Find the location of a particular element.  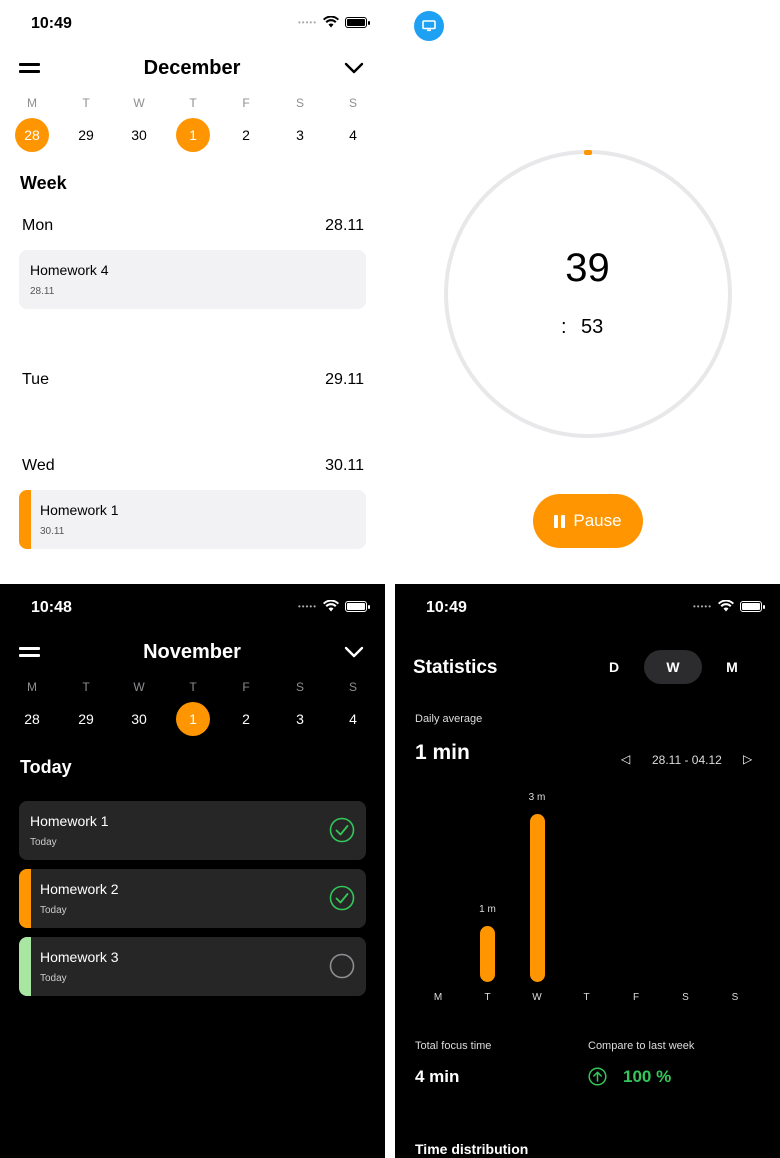

chart-x-tick-label: W is located at coordinates (537, 997).